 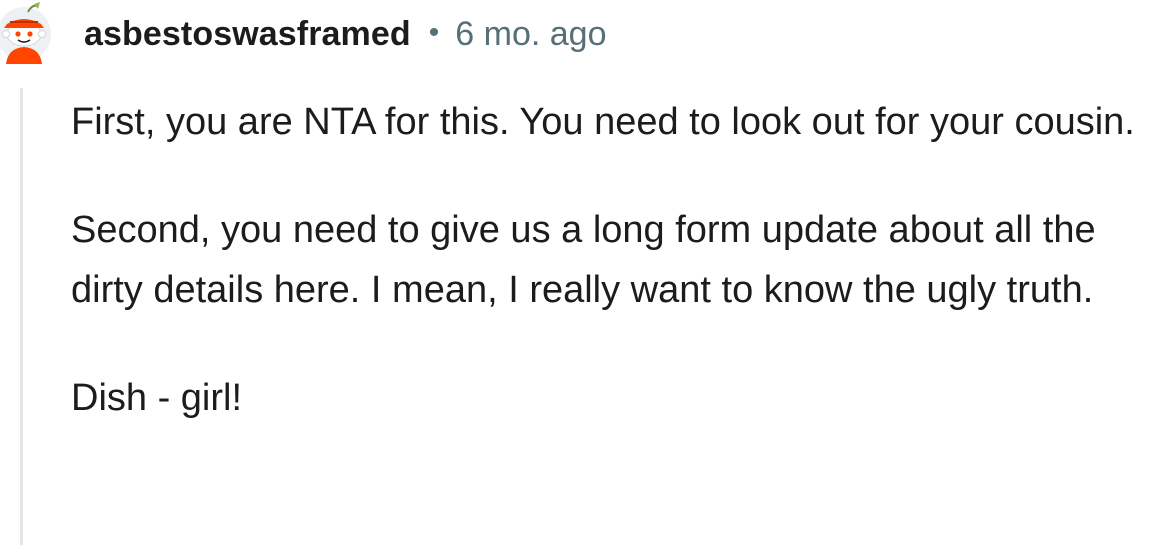 What do you see at coordinates (157, 398) in the screenshot?
I see `comment-paragraph: Dish - girl!` at bounding box center [157, 398].